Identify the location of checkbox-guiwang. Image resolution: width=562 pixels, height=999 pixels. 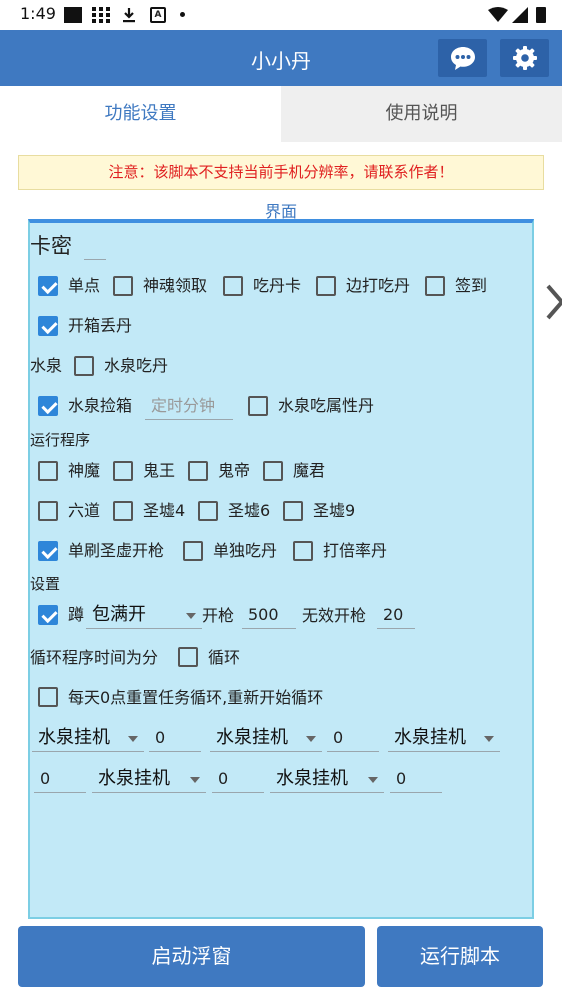
(123, 471).